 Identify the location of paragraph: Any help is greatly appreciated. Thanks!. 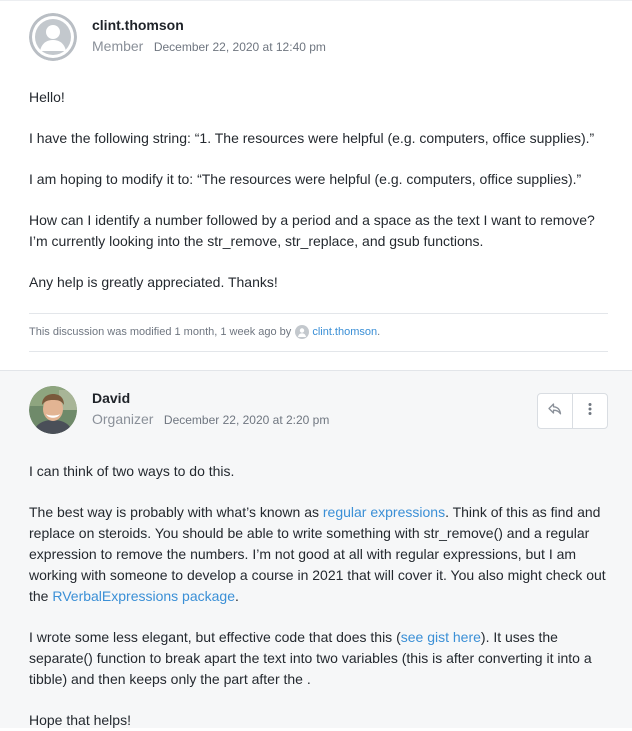
(153, 282).